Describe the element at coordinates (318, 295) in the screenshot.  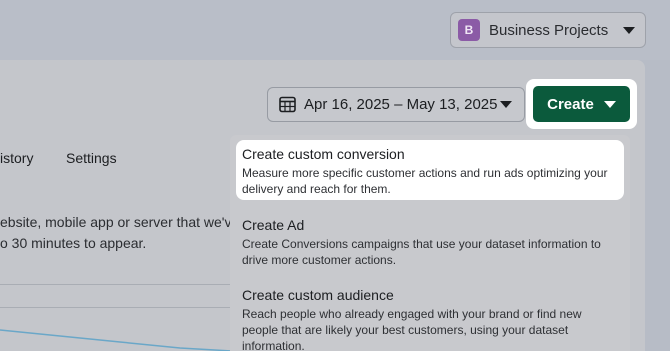
I see `menu-item-title: Create custom audience` at that location.